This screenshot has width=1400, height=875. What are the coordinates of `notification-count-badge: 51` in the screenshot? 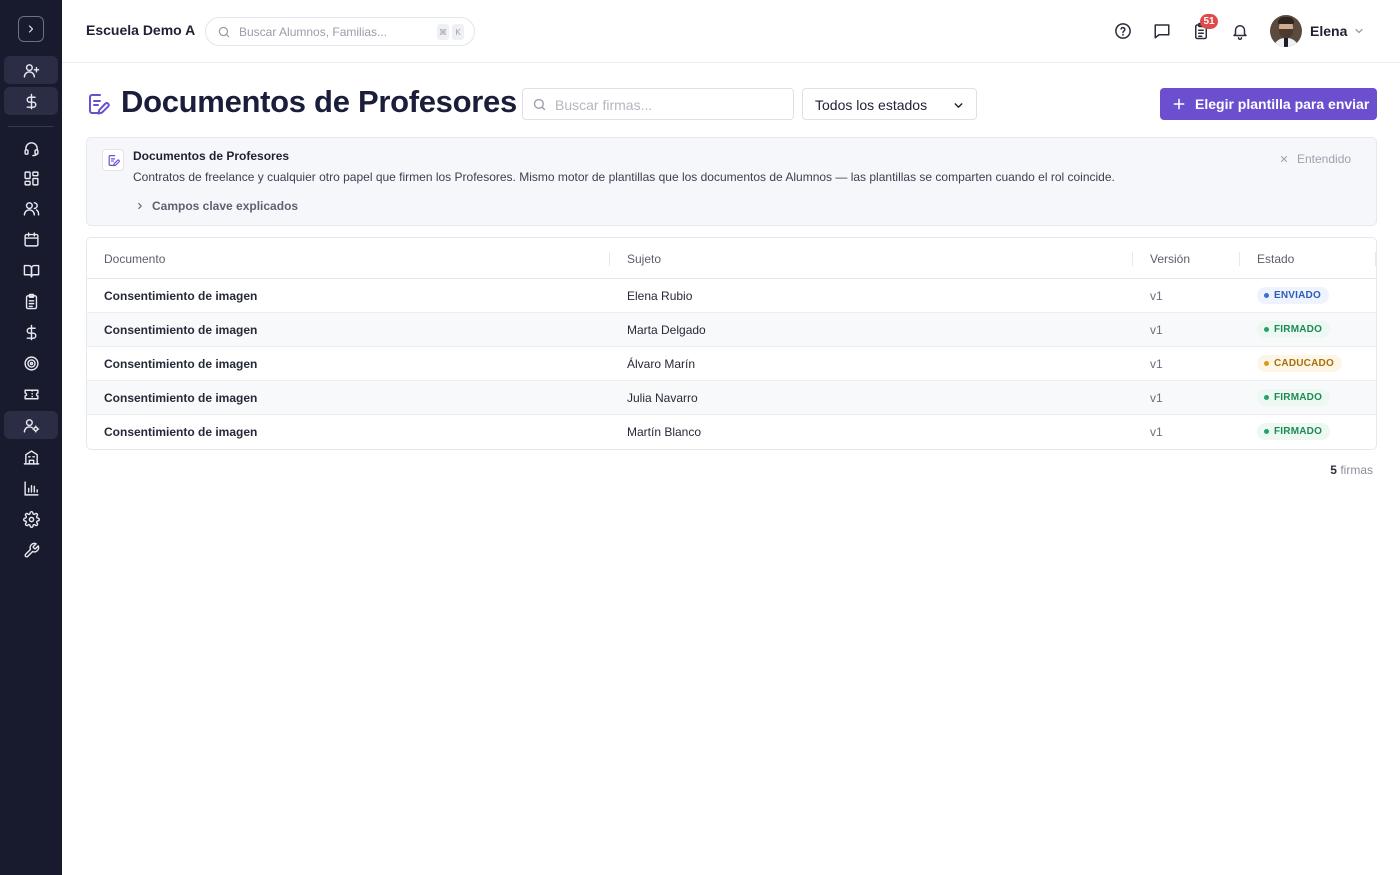 It's located at (1209, 21).